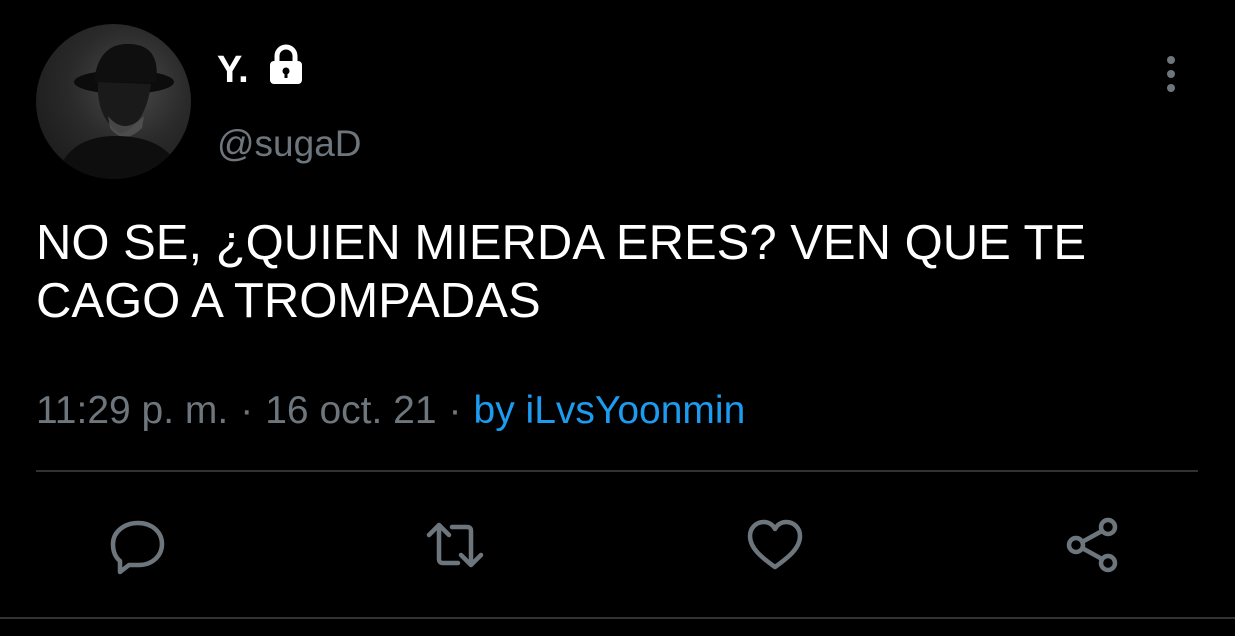  I want to click on username: @sugaD, so click(289, 144).